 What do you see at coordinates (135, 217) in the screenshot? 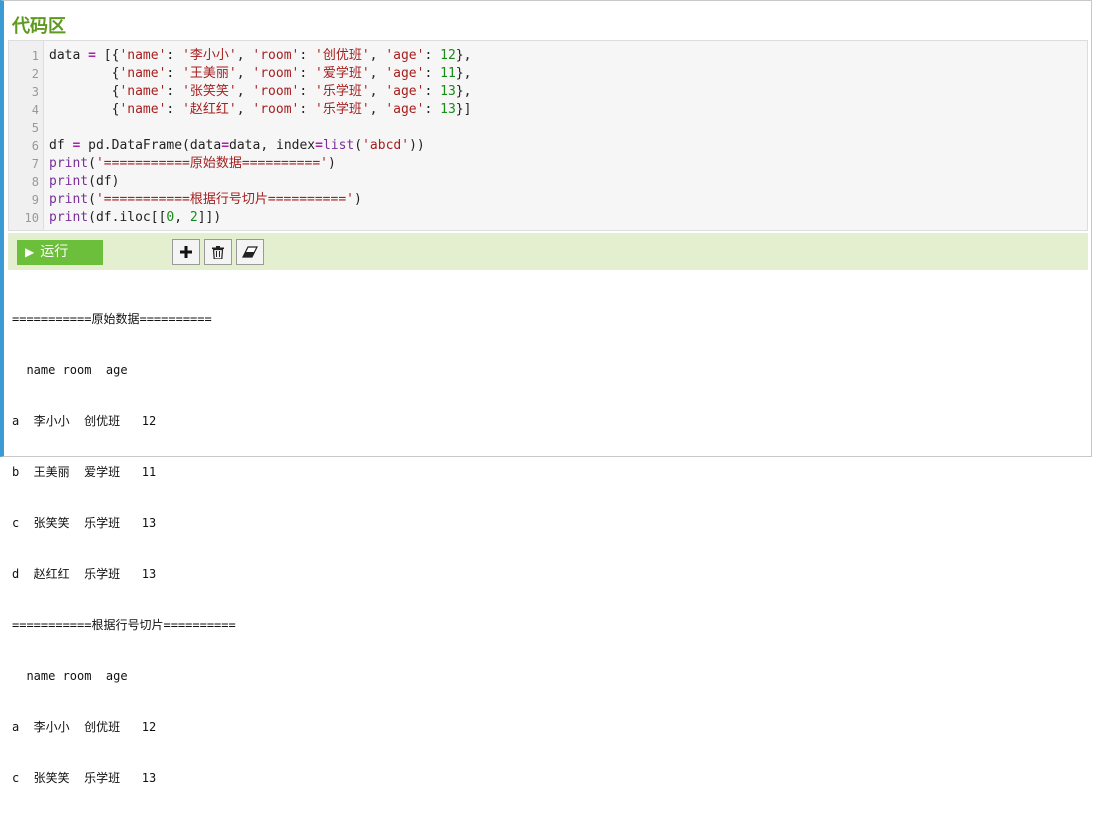
I see `code-text: print(df.iloc[[0, 2]])` at bounding box center [135, 217].